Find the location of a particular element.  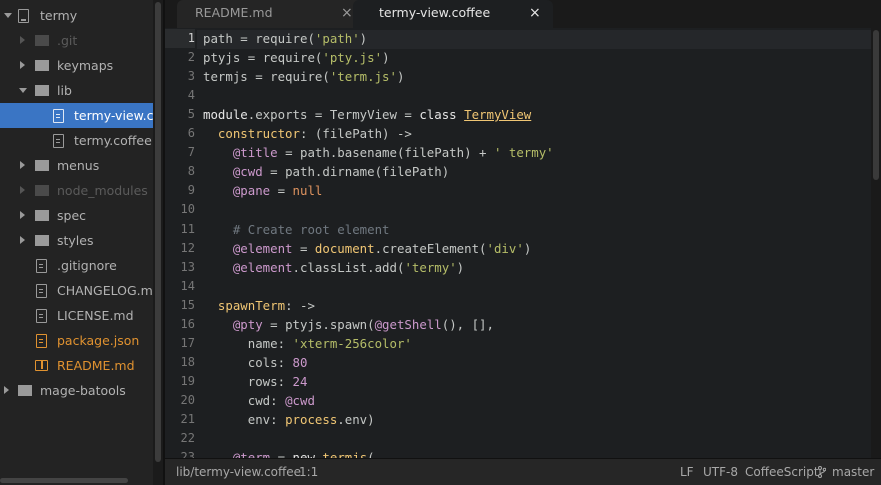

line-number: 12 is located at coordinates (180, 248).